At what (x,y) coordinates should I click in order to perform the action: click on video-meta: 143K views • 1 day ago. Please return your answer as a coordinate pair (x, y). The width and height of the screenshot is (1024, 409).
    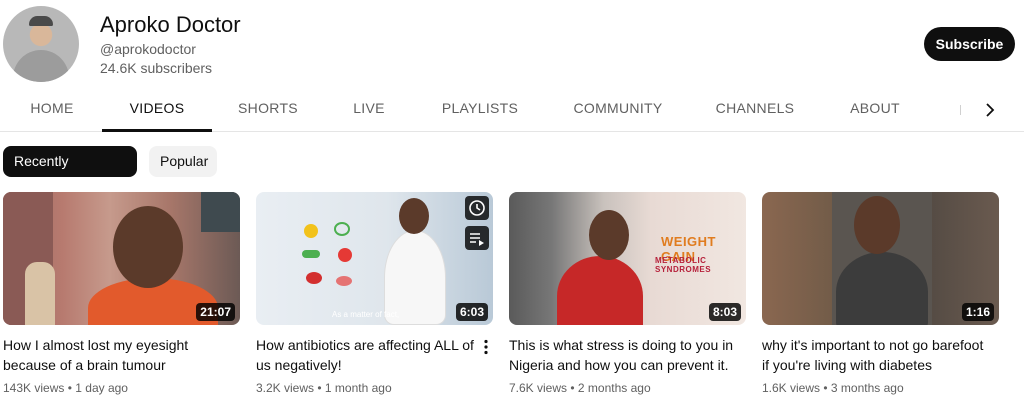
    Looking at the image, I should click on (65, 388).